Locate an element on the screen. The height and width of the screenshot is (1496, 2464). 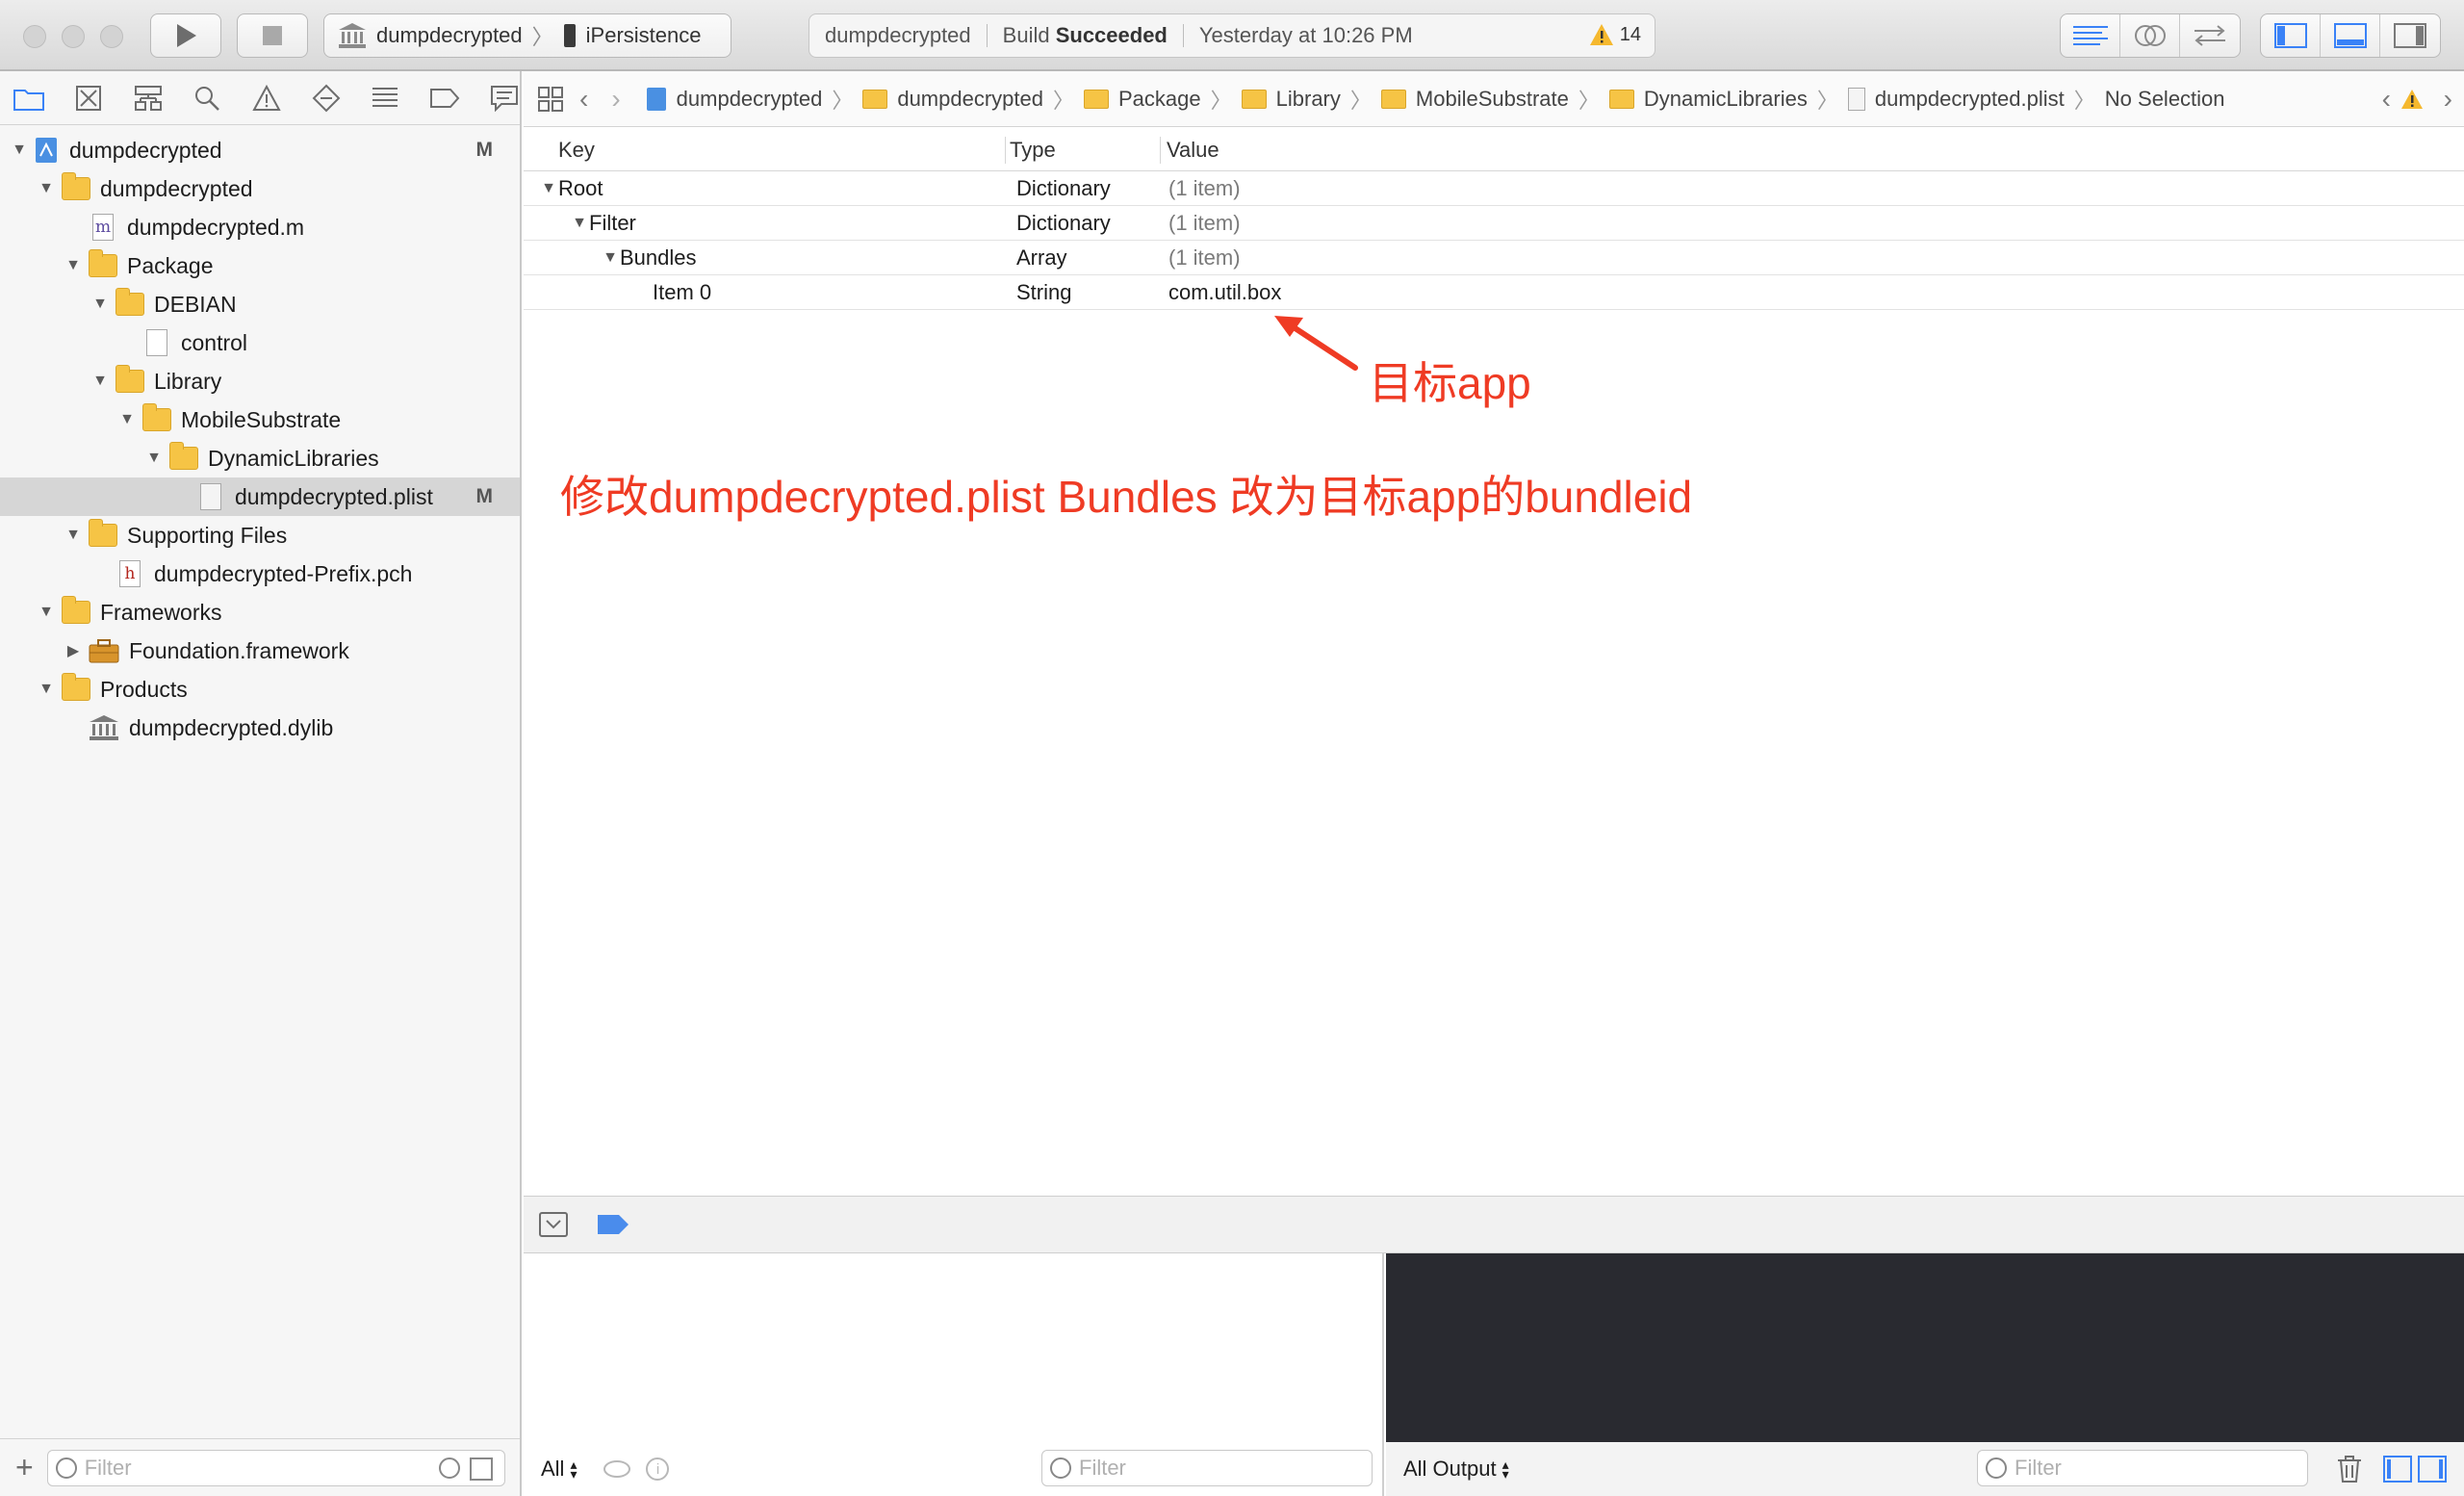
toggle-utilities-button is located at coordinates (2410, 35).